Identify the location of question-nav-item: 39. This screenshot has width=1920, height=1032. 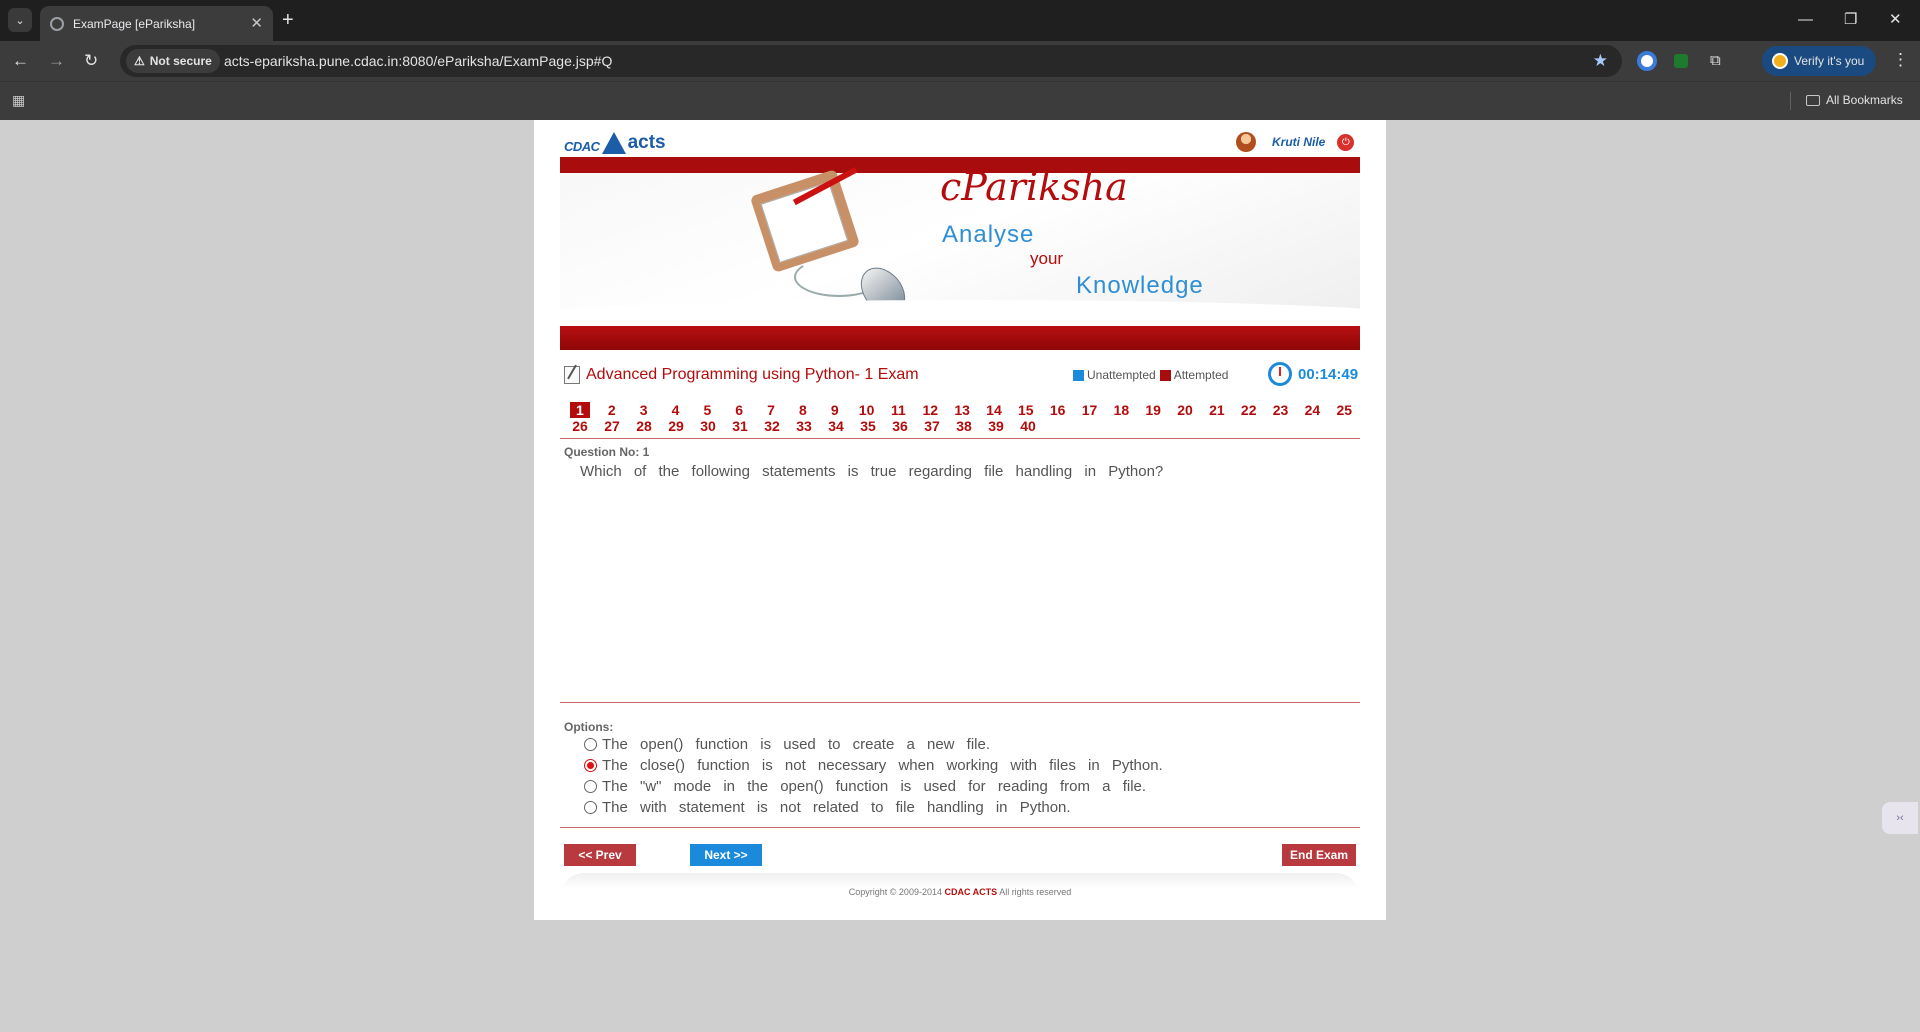
(996, 426).